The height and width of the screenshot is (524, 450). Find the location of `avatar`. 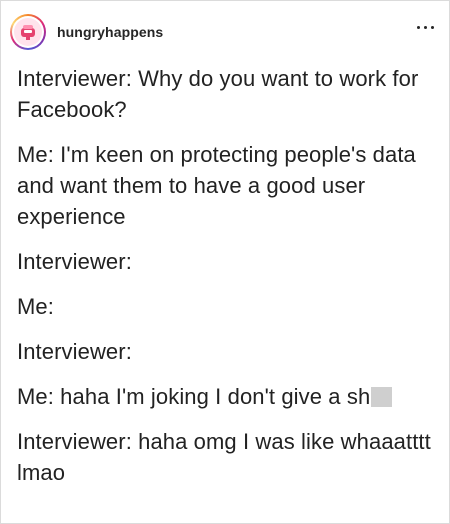

avatar is located at coordinates (28, 32).